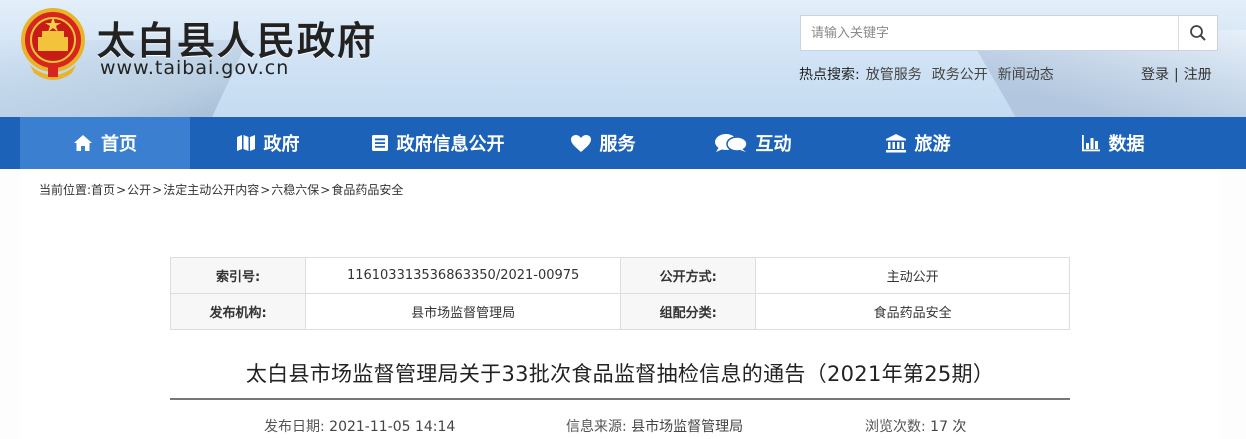 This screenshot has height=439, width=1246. What do you see at coordinates (65, 190) in the screenshot?
I see `breadcrumb-prefix: 当前位置:` at bounding box center [65, 190].